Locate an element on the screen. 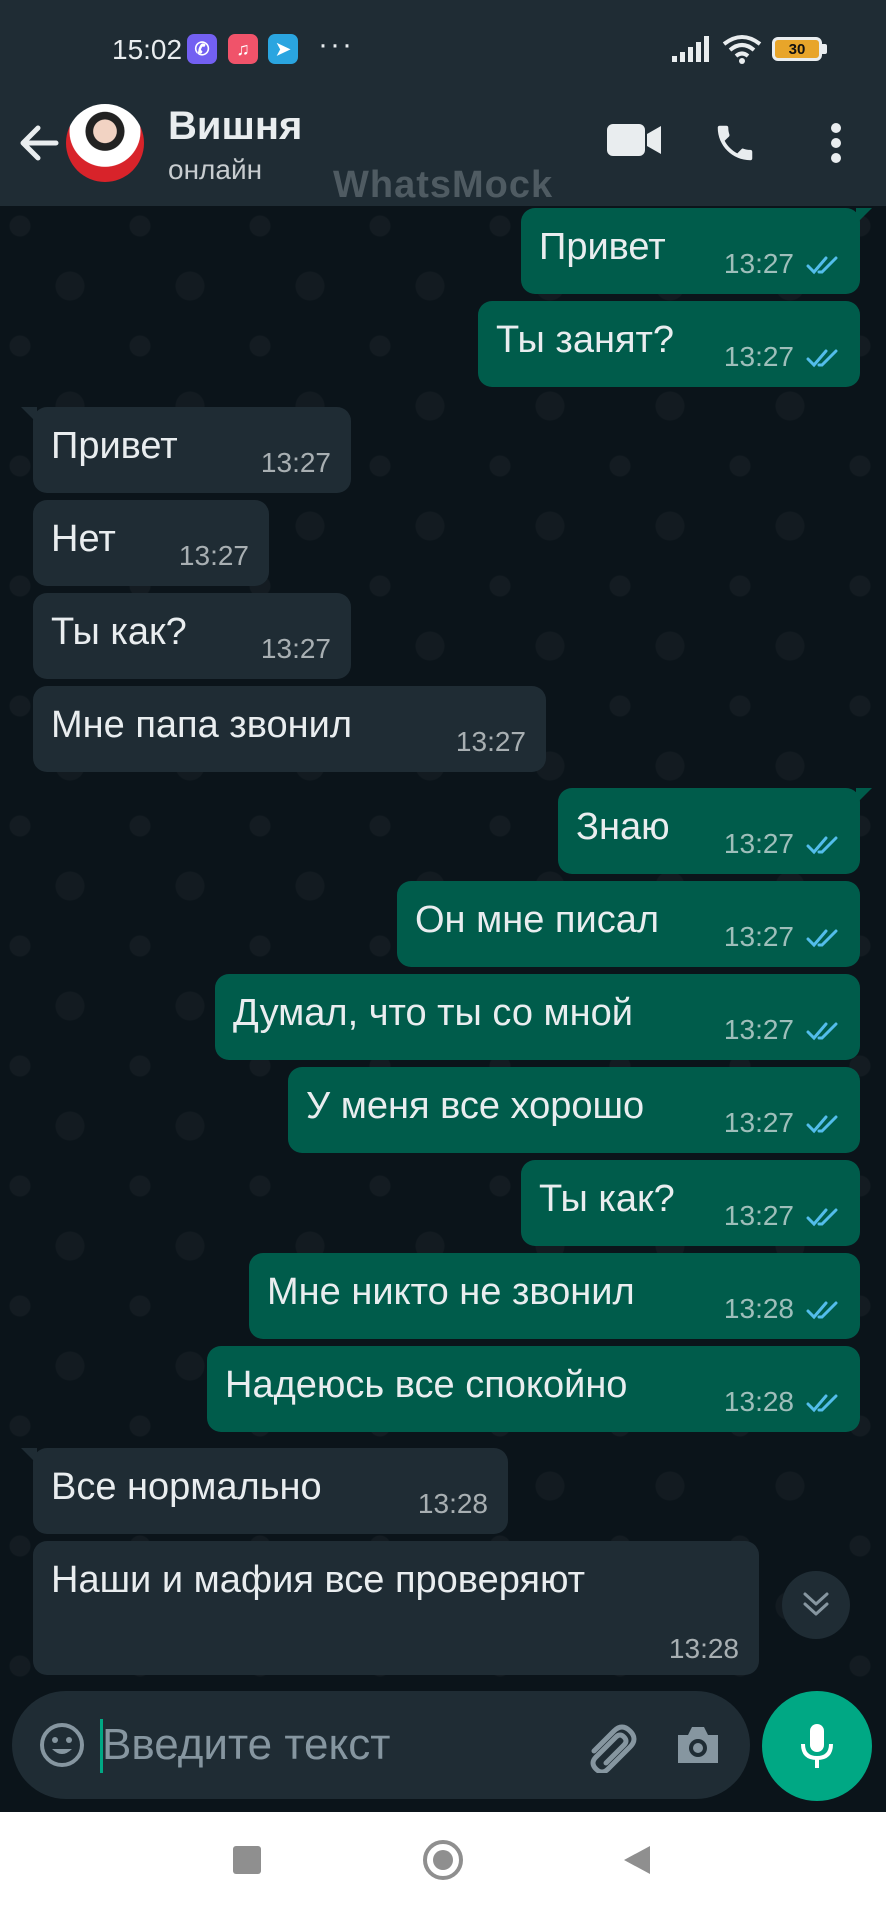  scroll-to-bottom-button is located at coordinates (816, 1605).